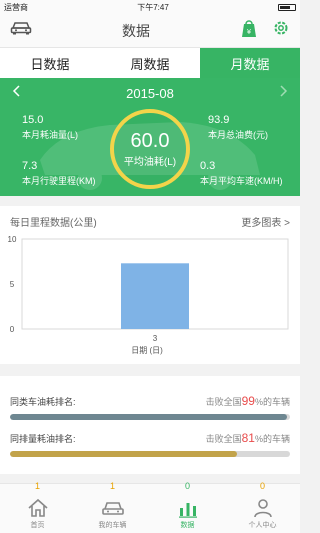  I want to click on stat-label: 本月总油费(元), so click(238, 135).